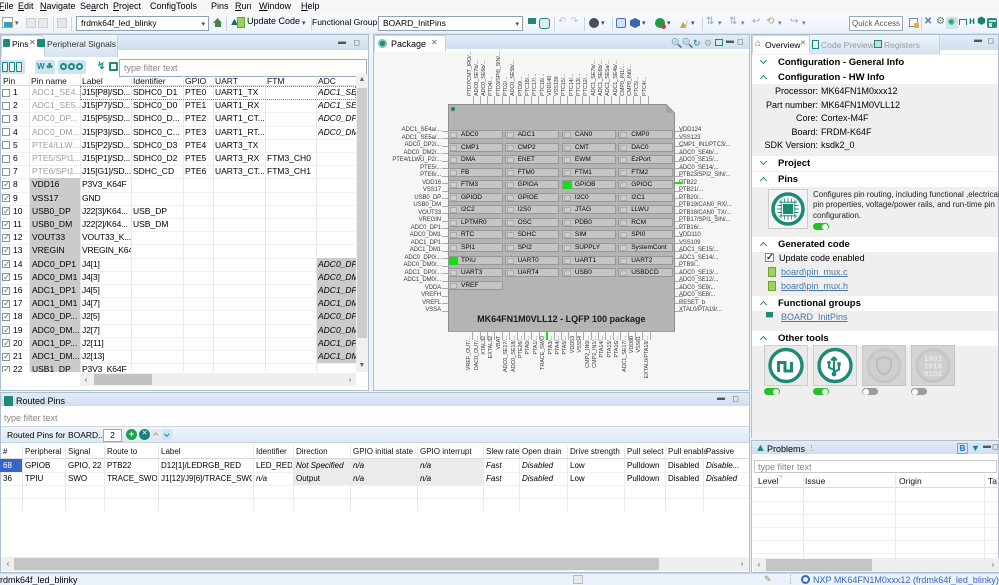  What do you see at coordinates (933, 375) in the screenshot?
I see `svg-text: 0101` at bounding box center [933, 375].